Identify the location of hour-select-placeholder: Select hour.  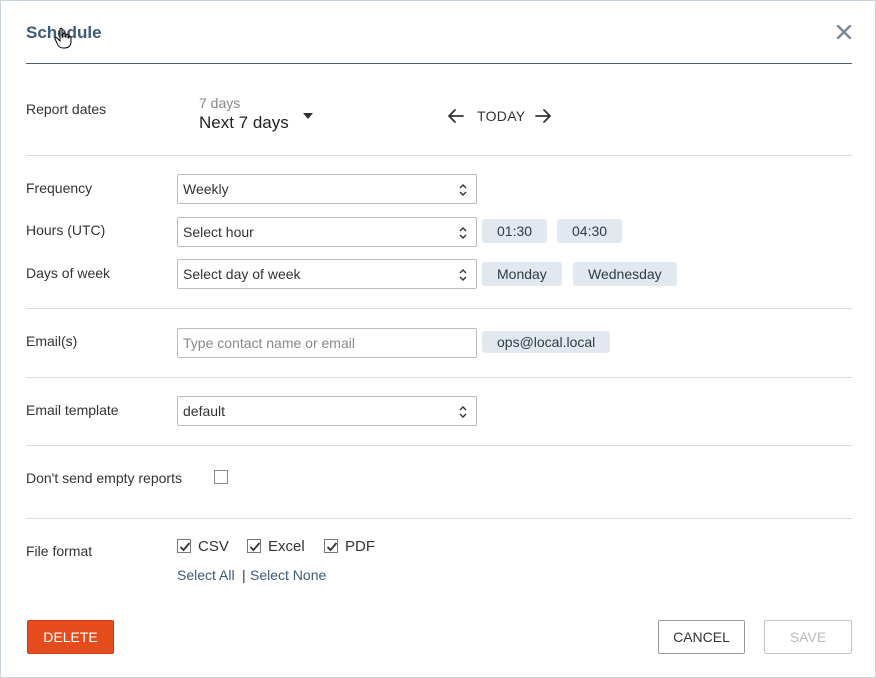
(218, 232).